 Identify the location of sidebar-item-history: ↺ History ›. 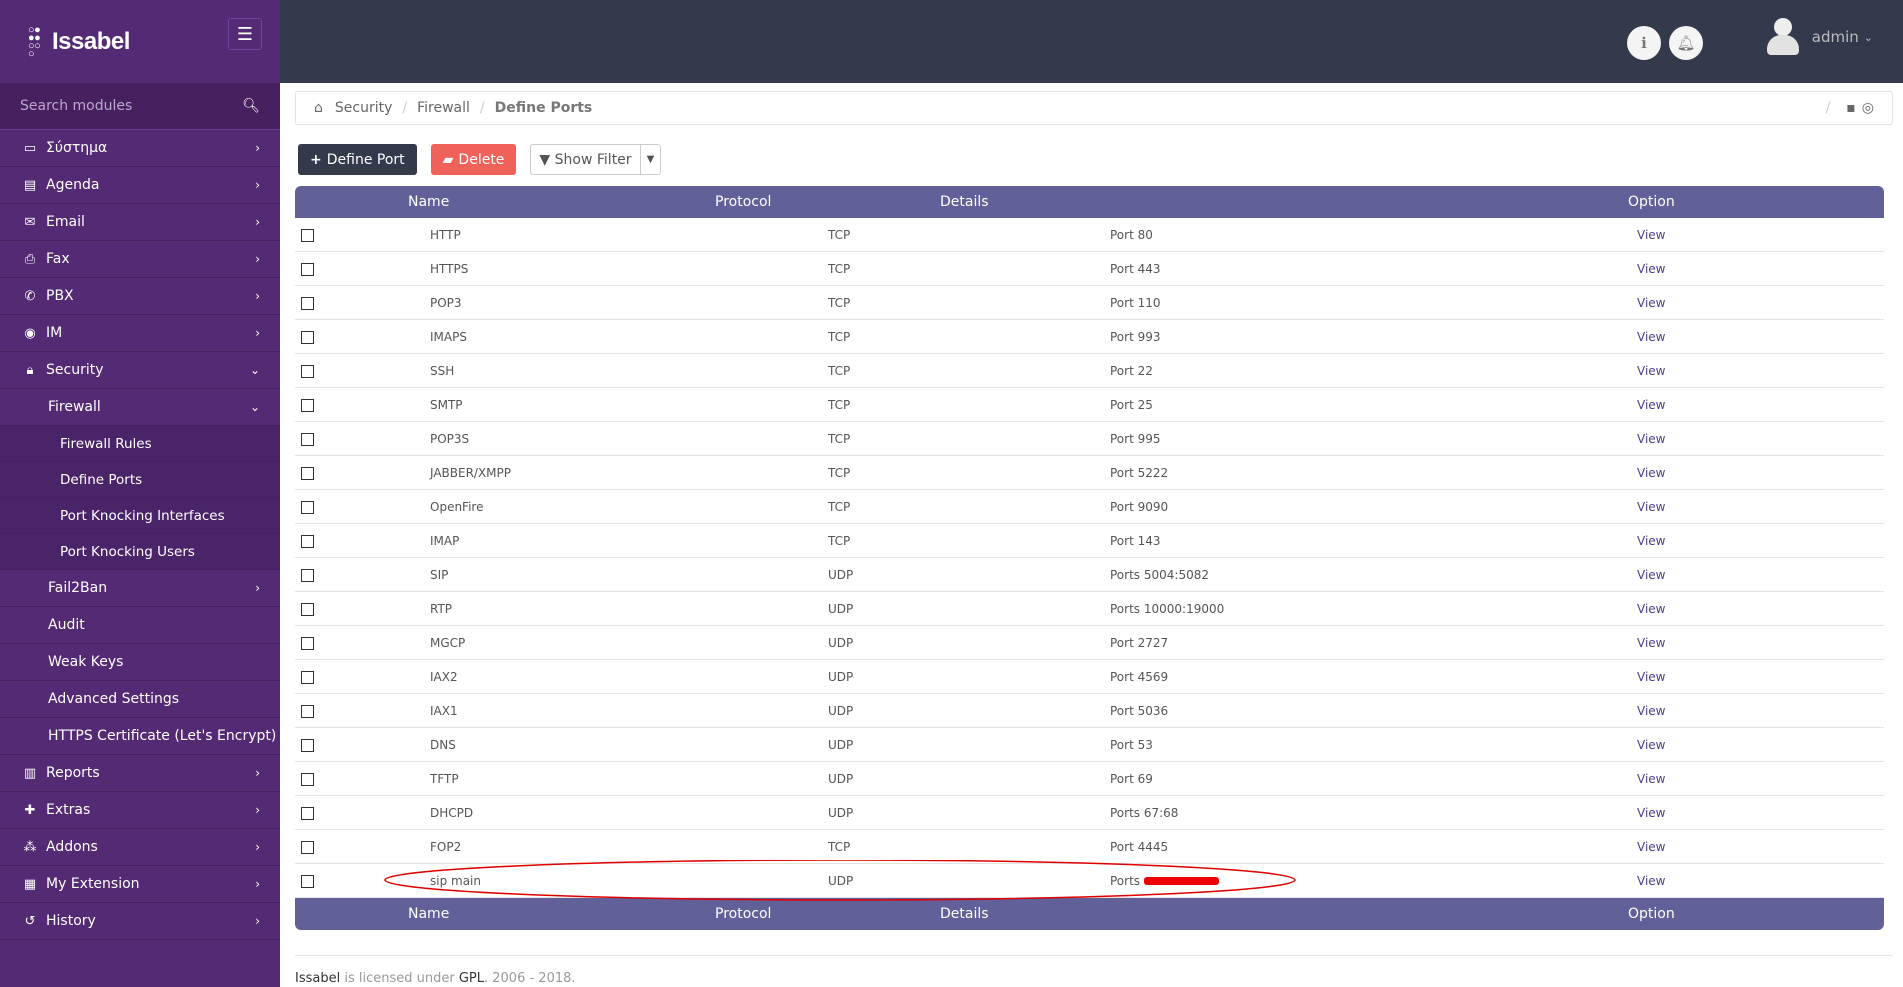
(140, 921).